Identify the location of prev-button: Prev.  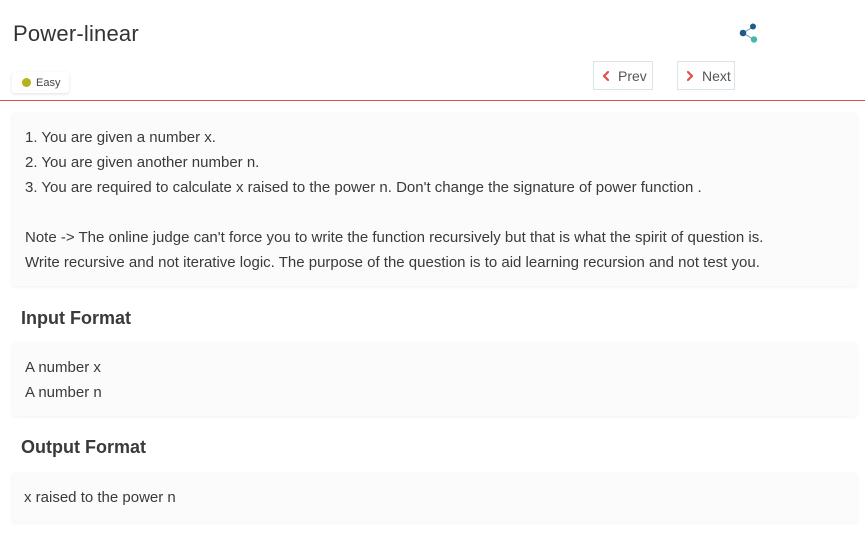
(623, 75).